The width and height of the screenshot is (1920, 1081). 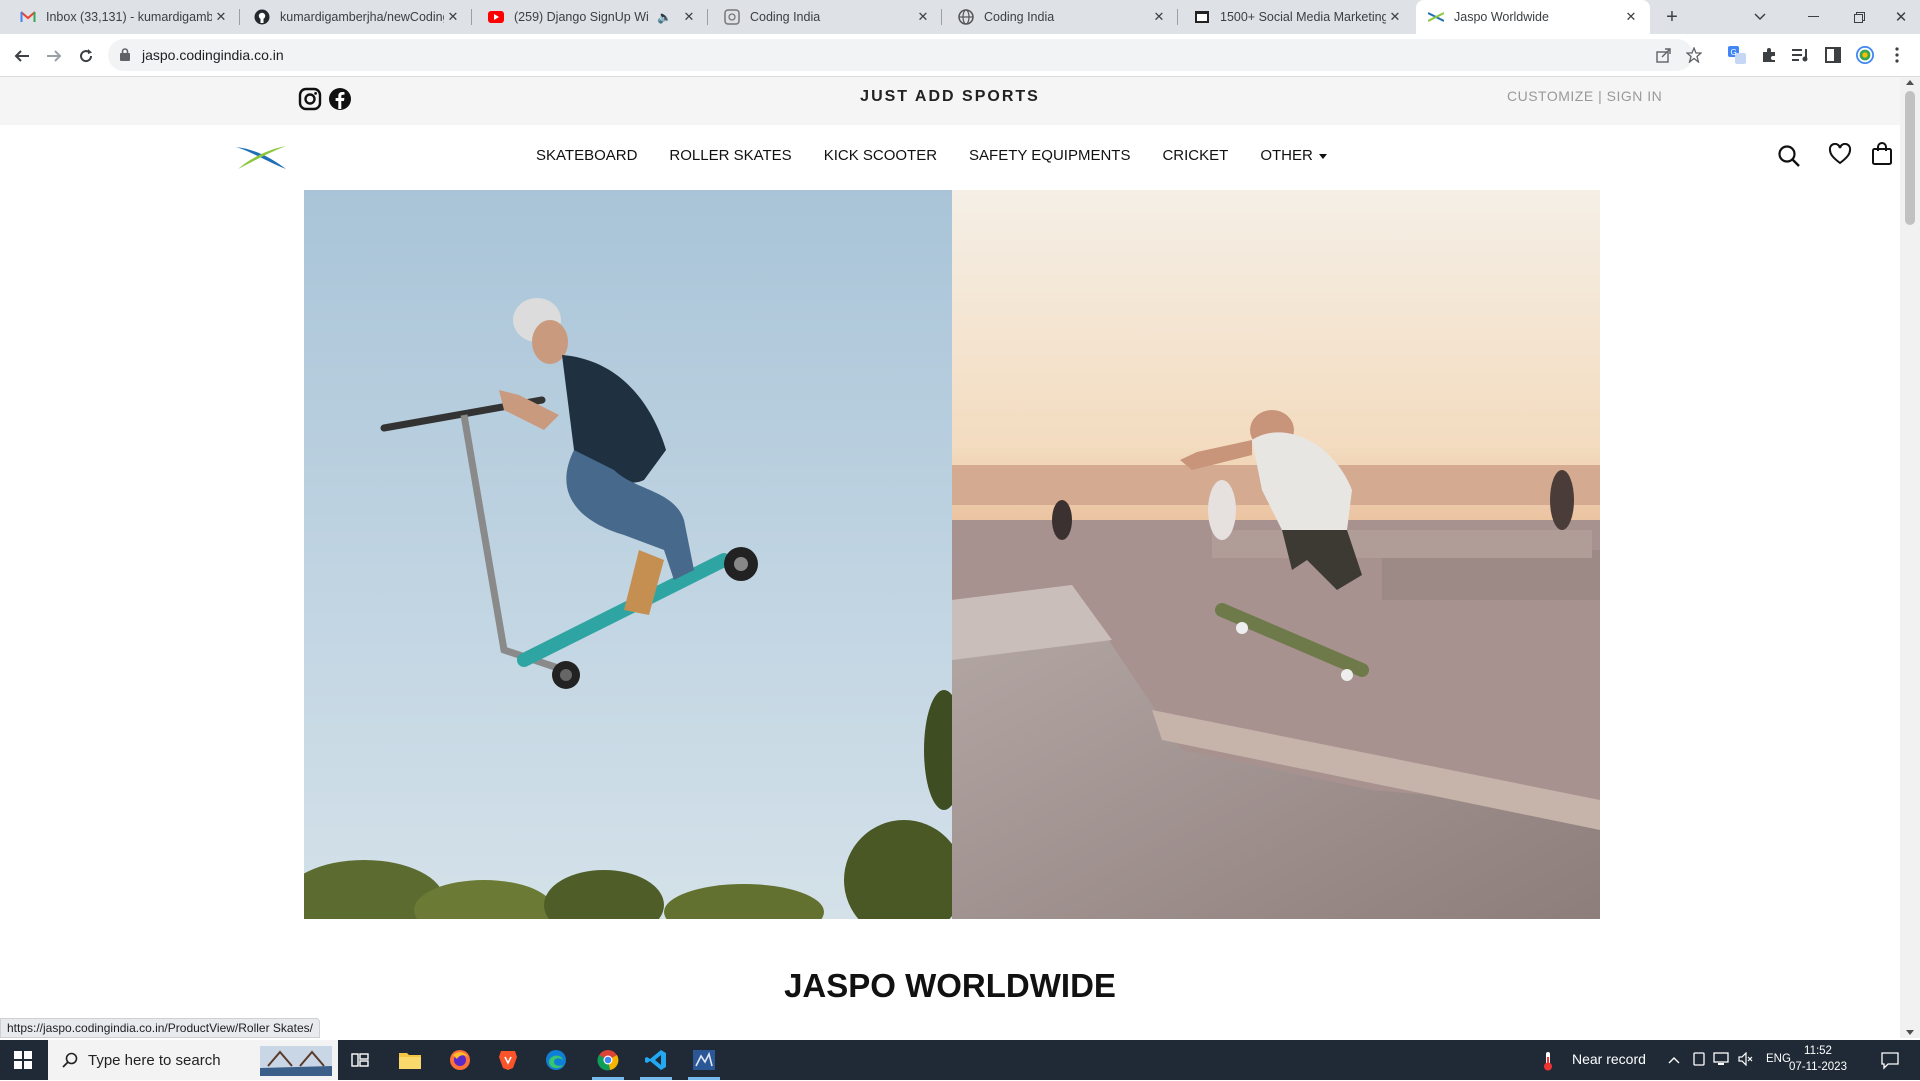 I want to click on menu-item-cricket: CRICKET, so click(x=1195, y=155).